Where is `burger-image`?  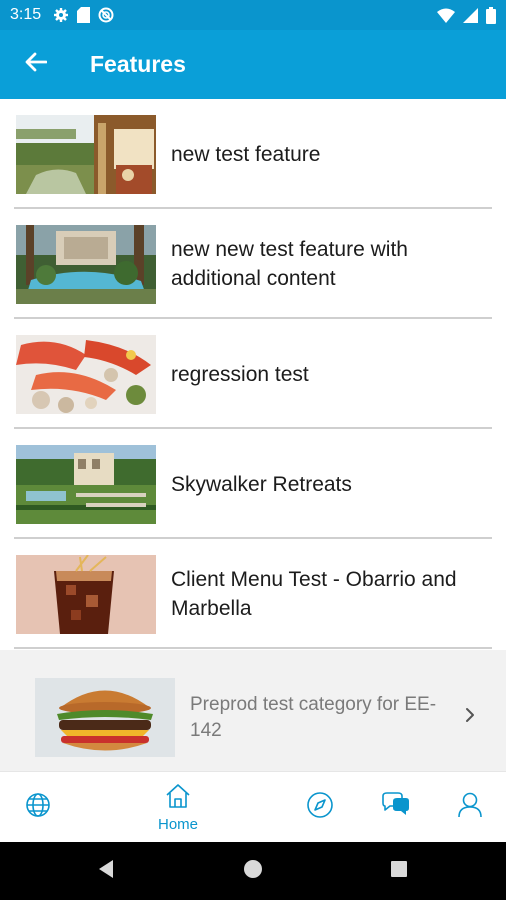
burger-image is located at coordinates (105, 717).